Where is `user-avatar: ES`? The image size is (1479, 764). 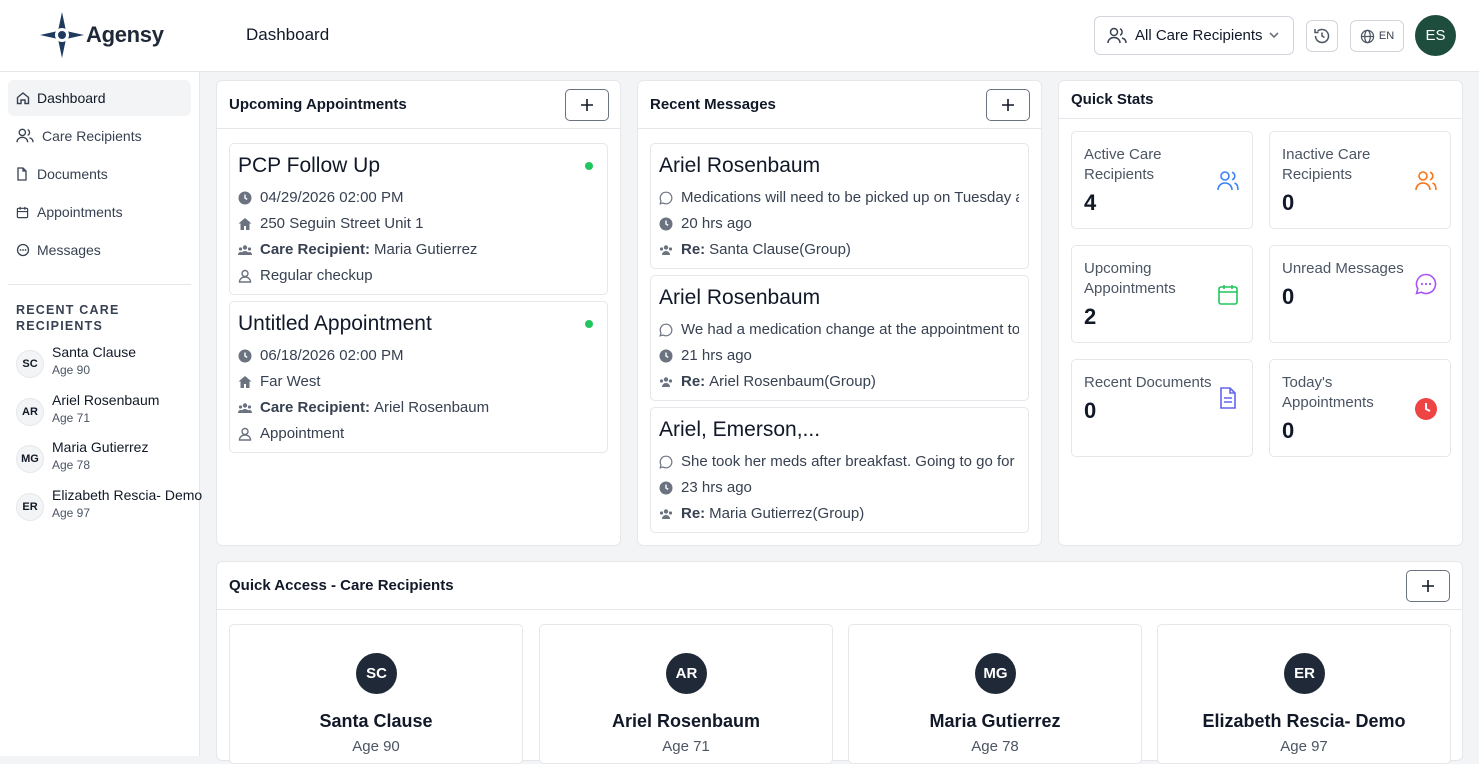 user-avatar: ES is located at coordinates (1435, 35).